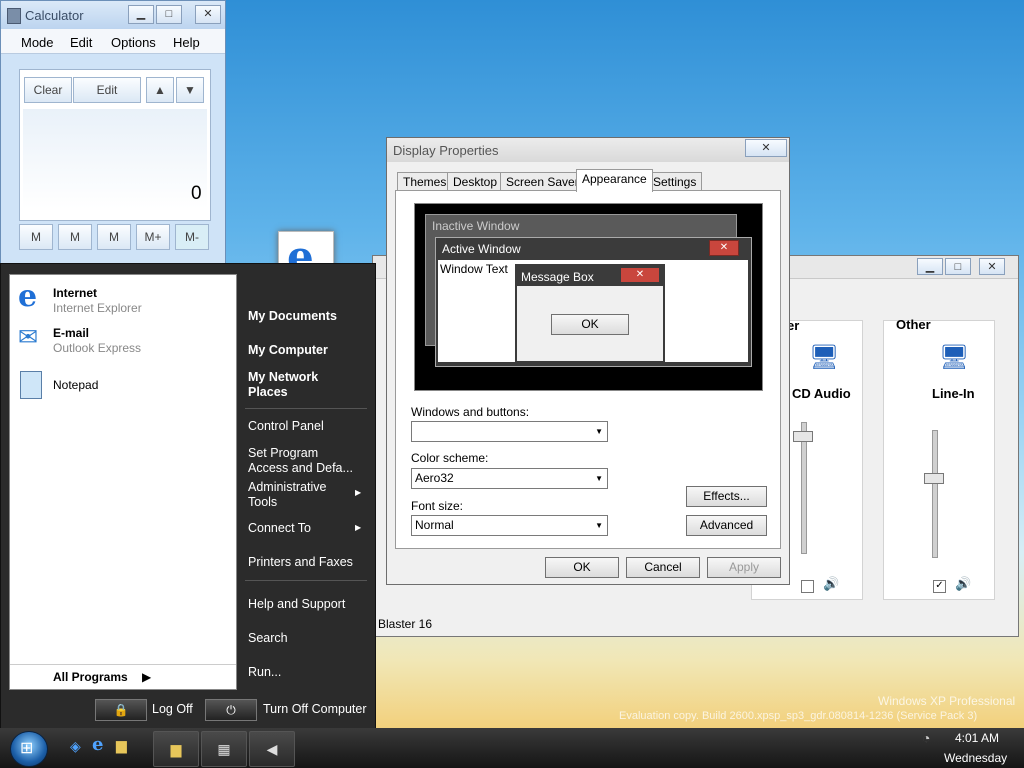 The image size is (1024, 768). What do you see at coordinates (268, 638) in the screenshot?
I see `start-search: Search` at bounding box center [268, 638].